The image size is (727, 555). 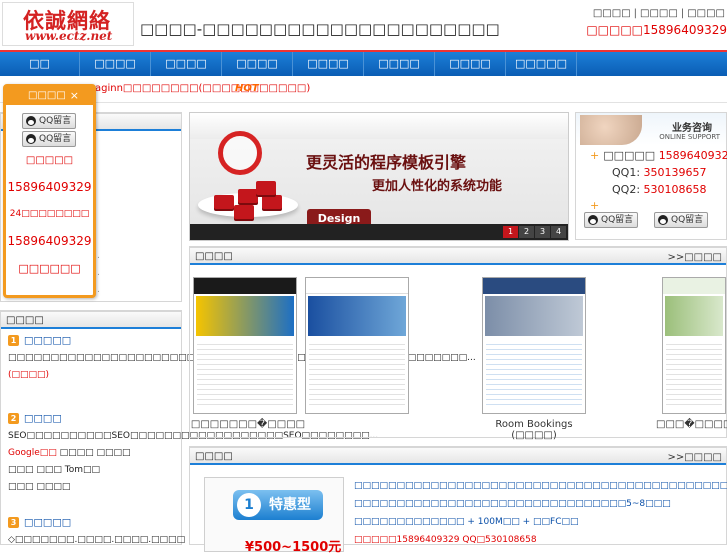 I want to click on case-caption: □□□�□□□□□□, so click(x=691, y=424).